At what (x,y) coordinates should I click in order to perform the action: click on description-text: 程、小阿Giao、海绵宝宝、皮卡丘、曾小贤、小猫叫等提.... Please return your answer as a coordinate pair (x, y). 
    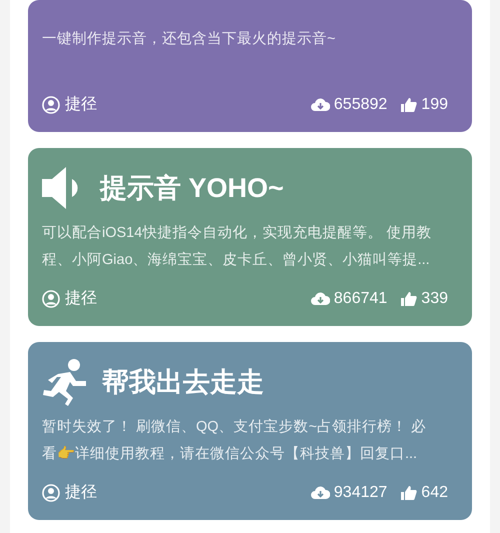
    Looking at the image, I should click on (236, 260).